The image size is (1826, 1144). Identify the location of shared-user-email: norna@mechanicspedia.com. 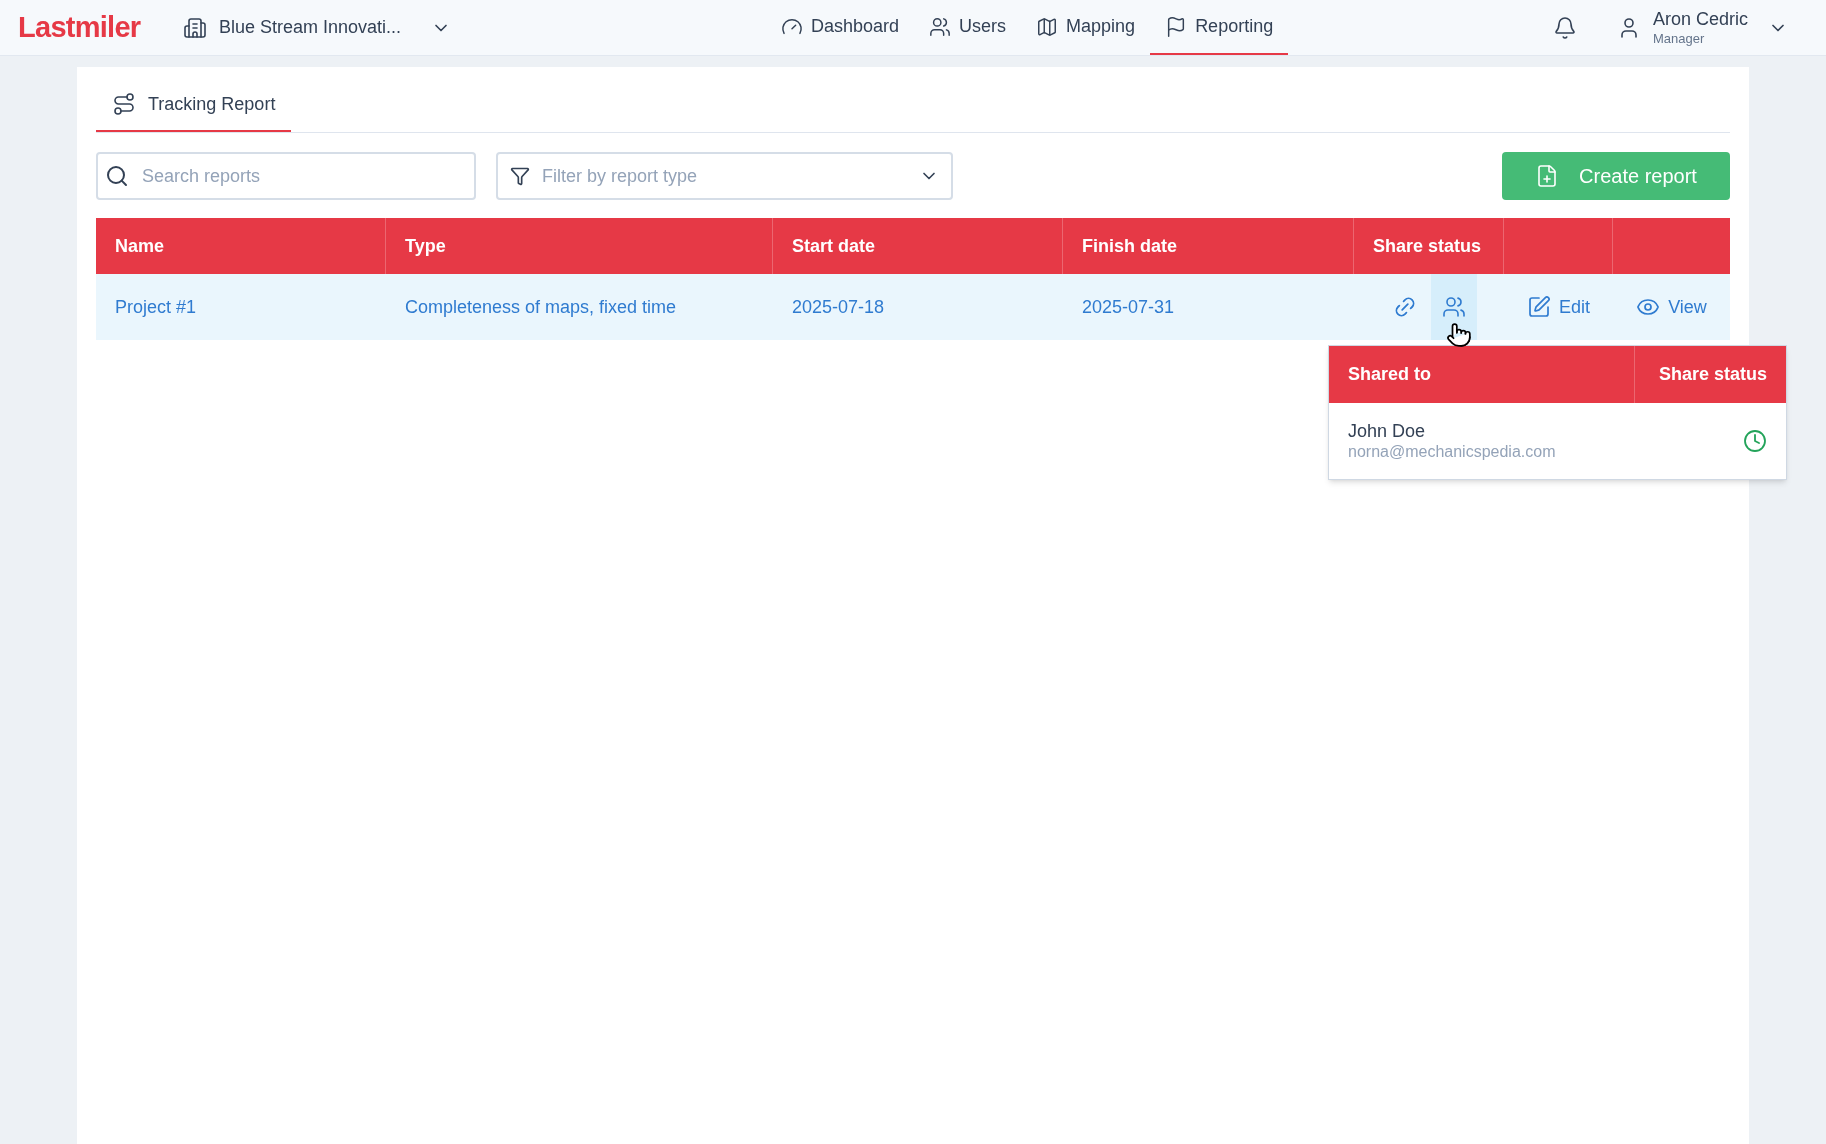
(1452, 452).